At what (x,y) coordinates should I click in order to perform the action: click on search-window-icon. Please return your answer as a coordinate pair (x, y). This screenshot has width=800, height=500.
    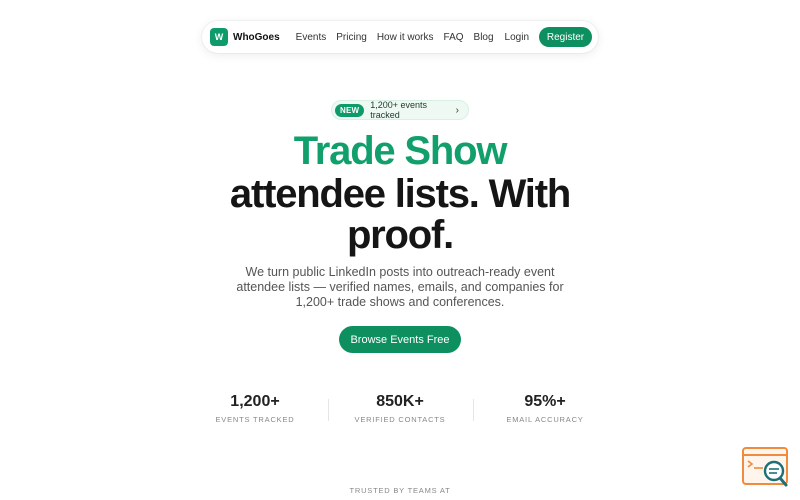
    Looking at the image, I should click on (766, 467).